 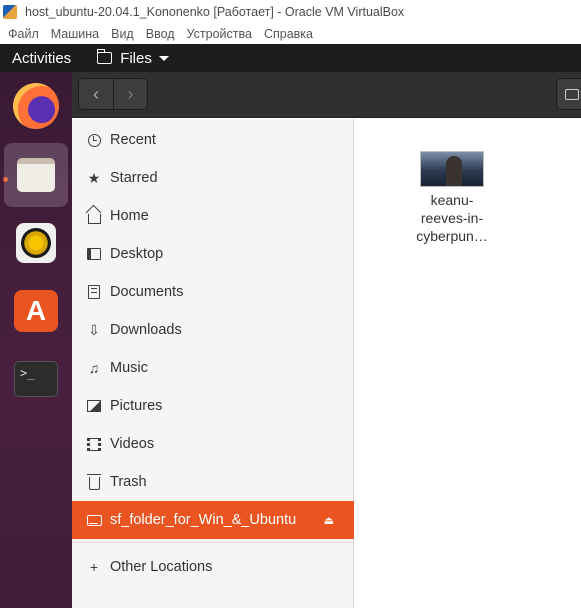 I want to click on virtualbox-icon, so click(x=10, y=11).